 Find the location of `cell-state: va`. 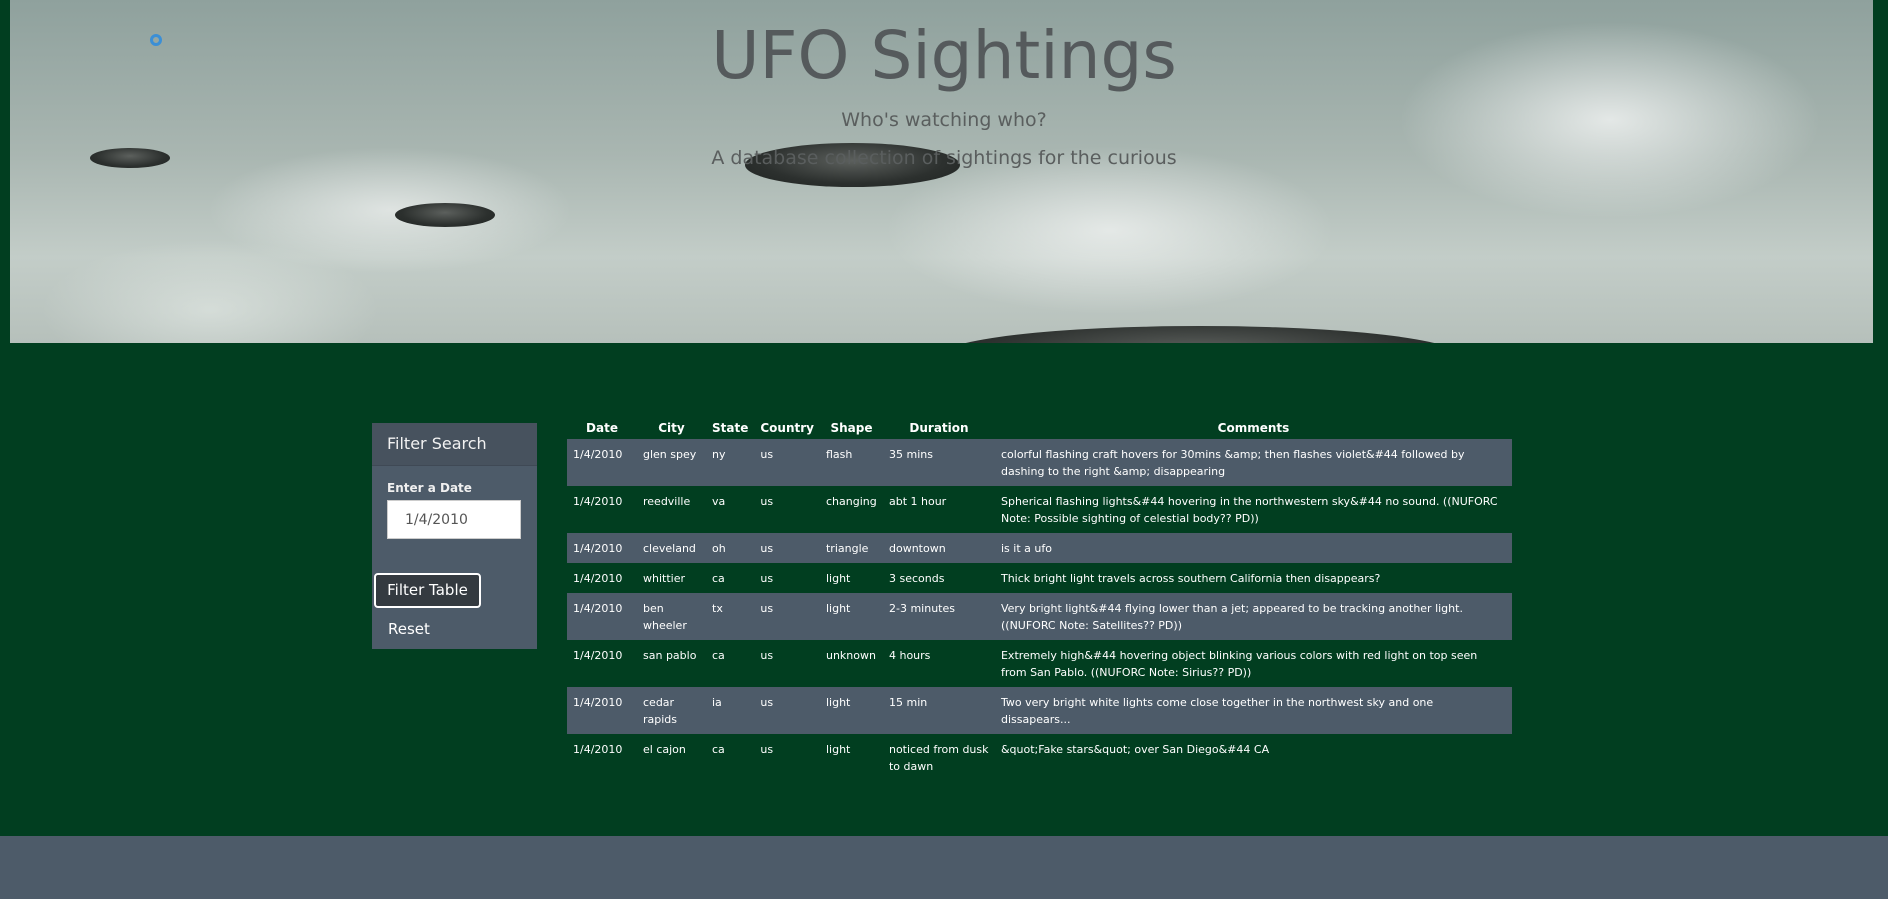

cell-state: va is located at coordinates (719, 501).